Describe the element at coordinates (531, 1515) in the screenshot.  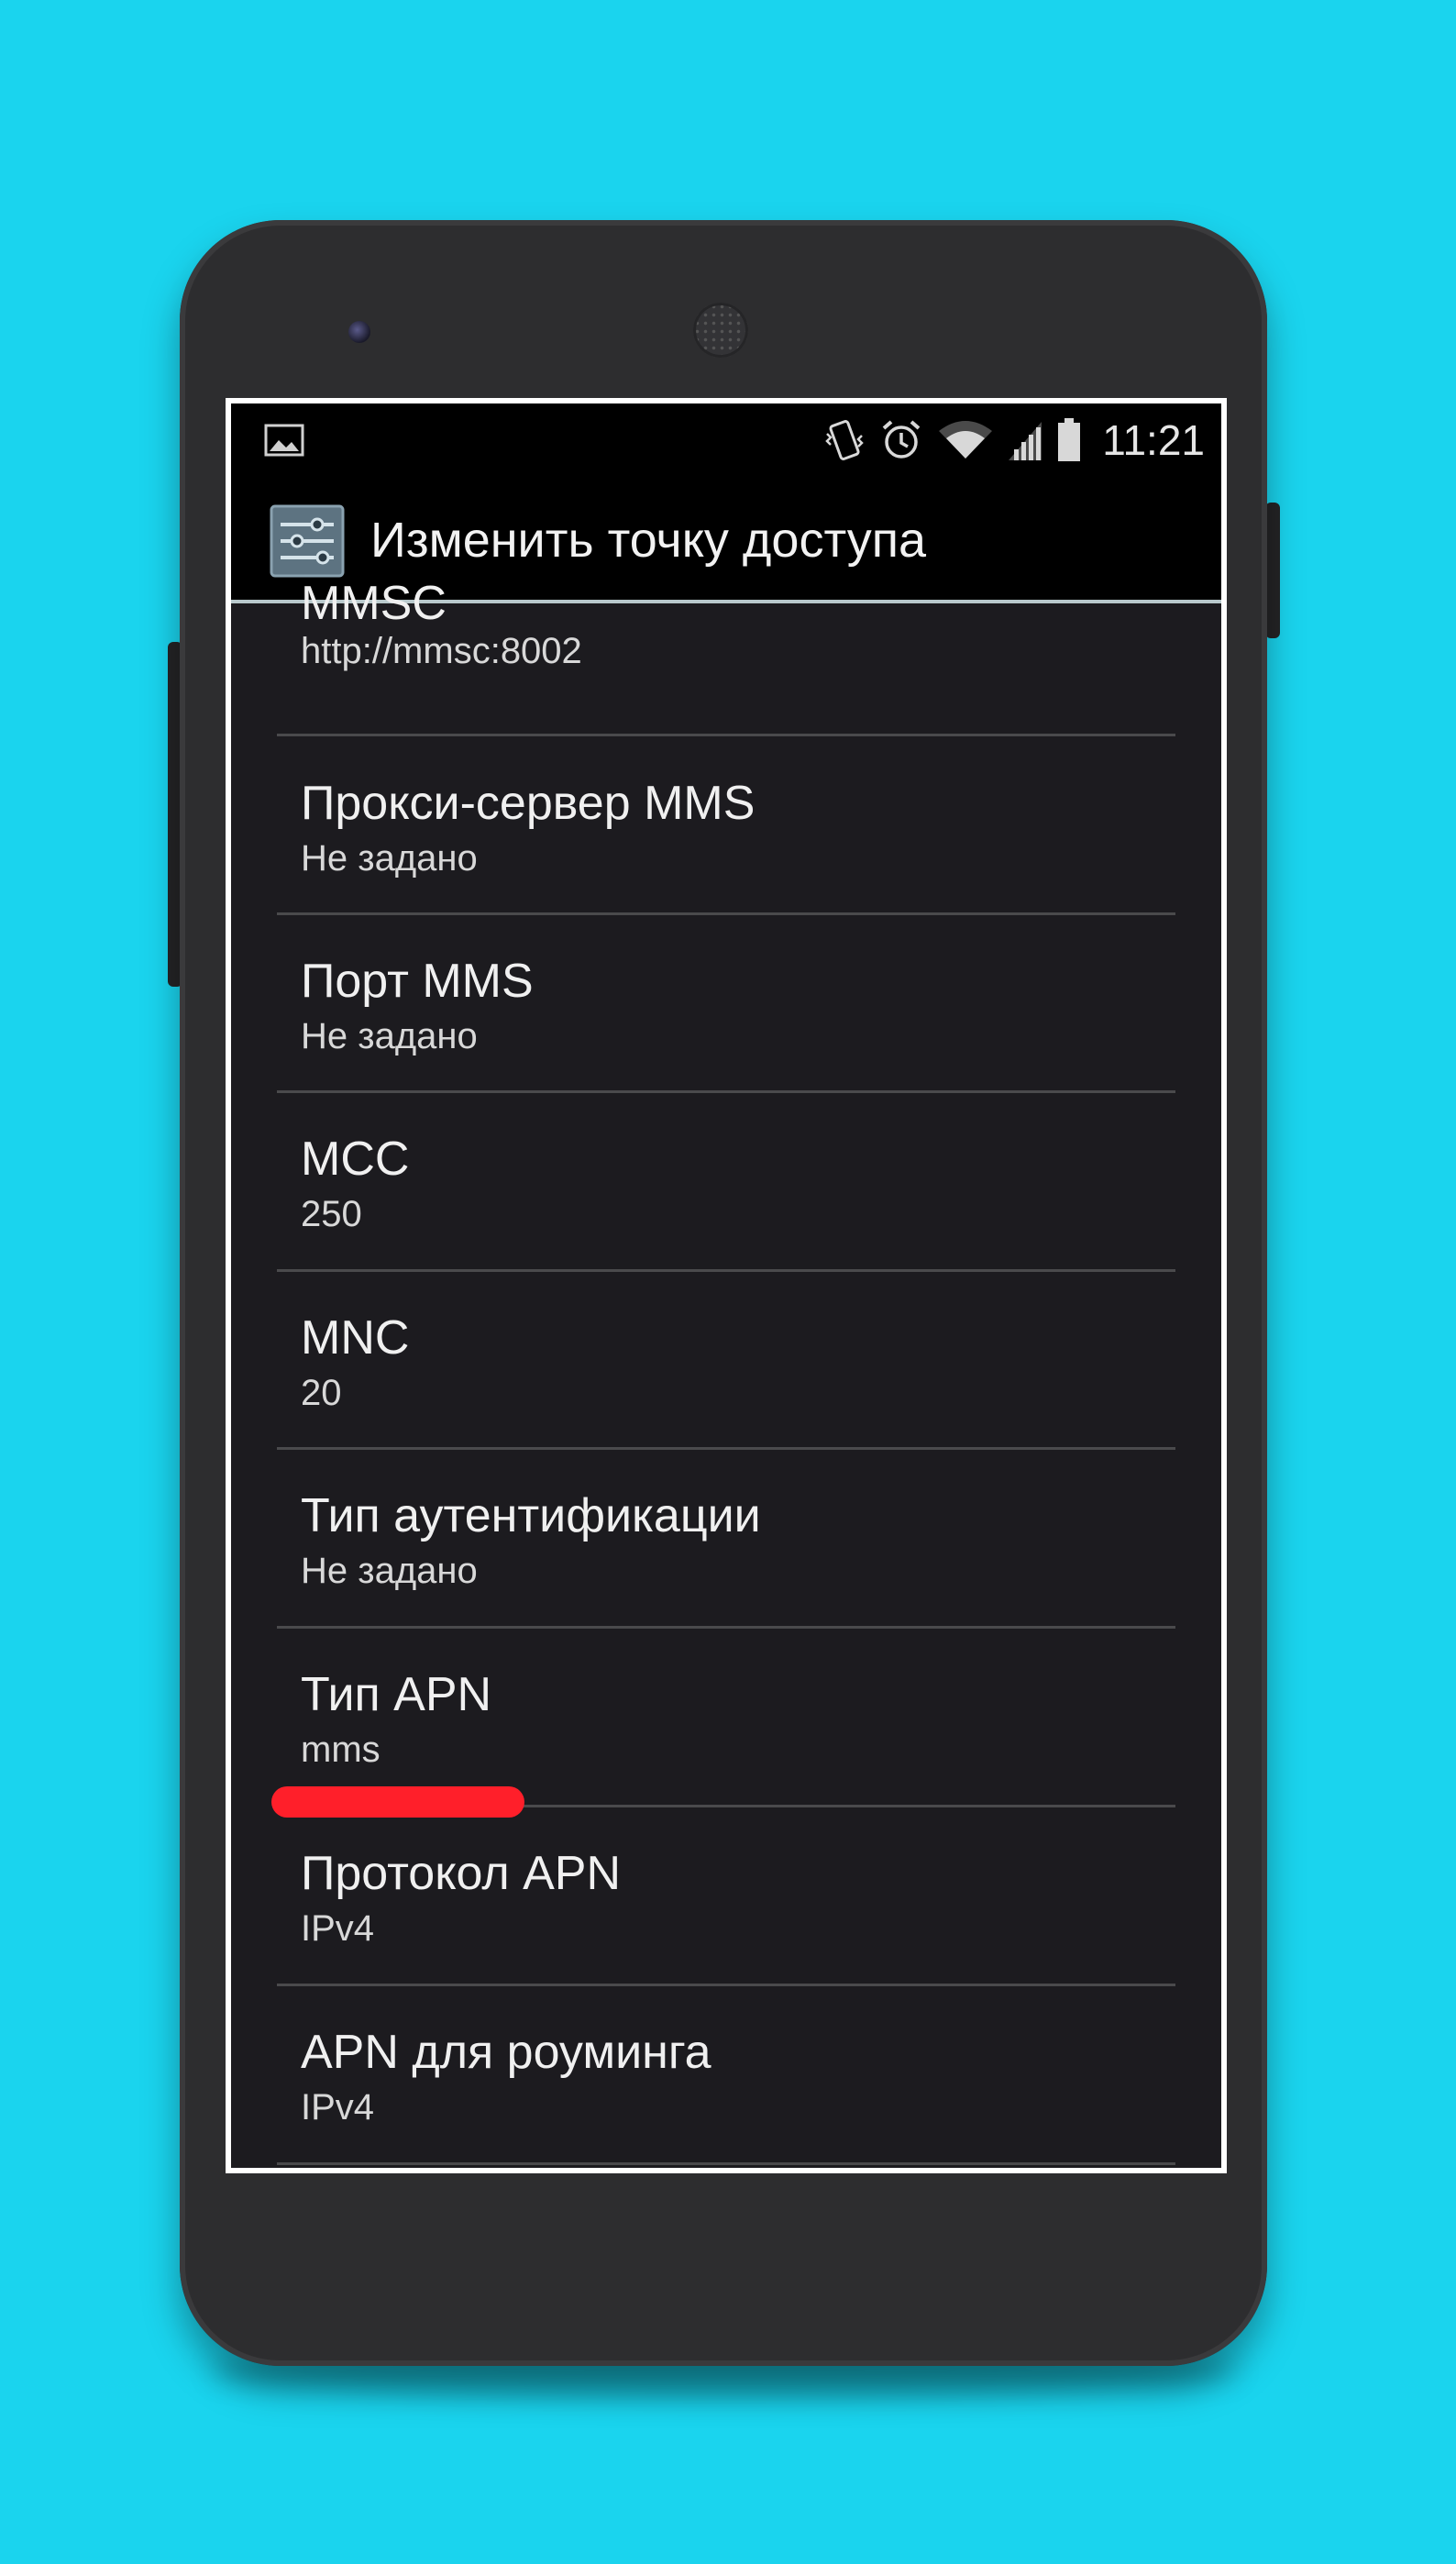
I see `pref-title: Тип аутентификации` at that location.